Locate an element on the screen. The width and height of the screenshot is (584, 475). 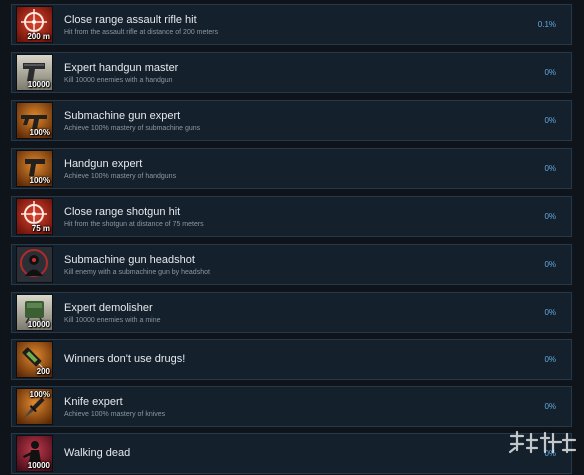
headshot-target-icon is located at coordinates (34, 264).